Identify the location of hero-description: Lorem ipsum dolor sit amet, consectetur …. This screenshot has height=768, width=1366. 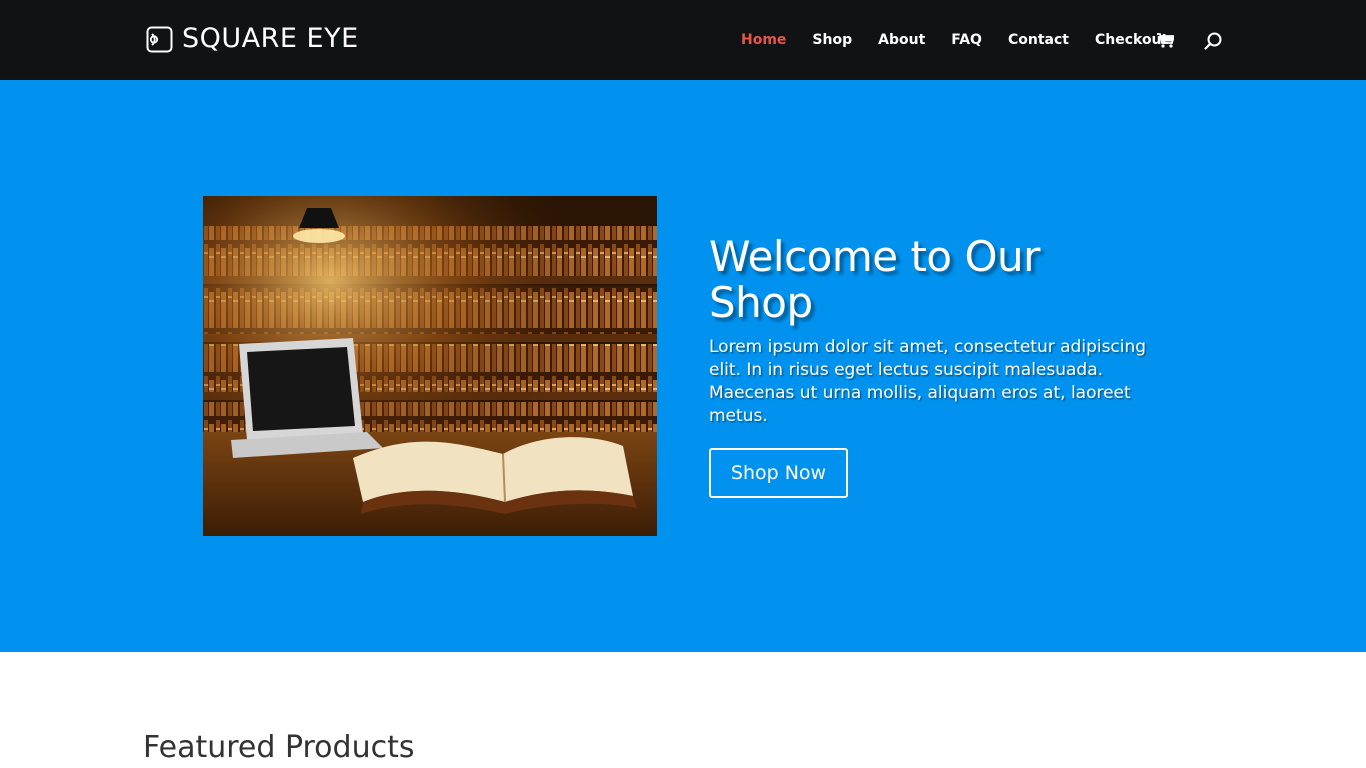
(928, 381).